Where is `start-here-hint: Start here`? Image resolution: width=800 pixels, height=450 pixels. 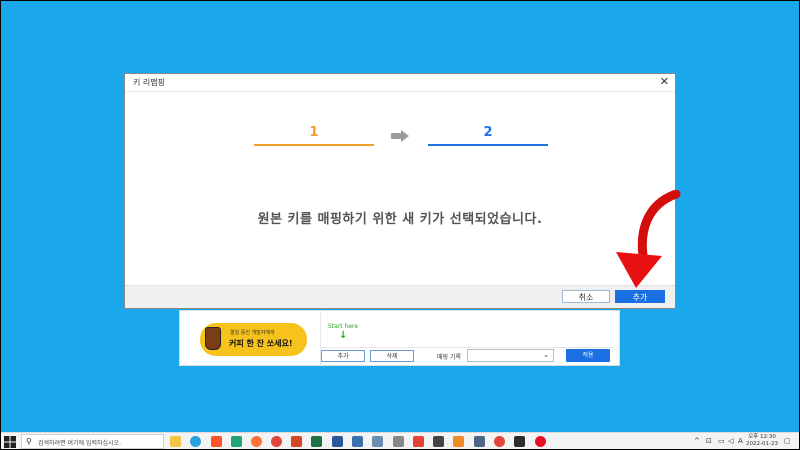 start-here-hint: Start here is located at coordinates (343, 326).